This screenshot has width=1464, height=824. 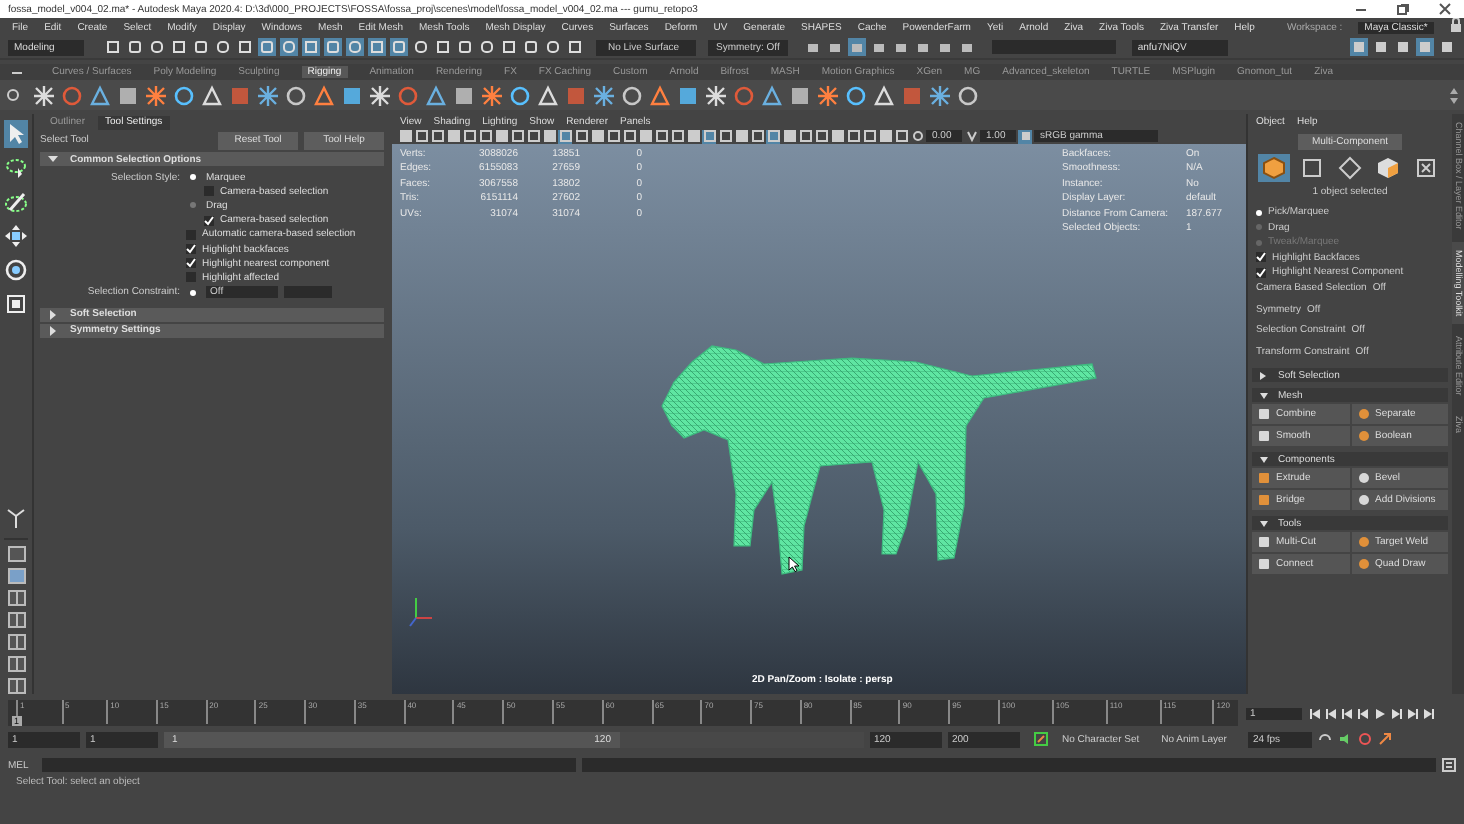 What do you see at coordinates (17, 72) in the screenshot?
I see `shelf-menu-icon` at bounding box center [17, 72].